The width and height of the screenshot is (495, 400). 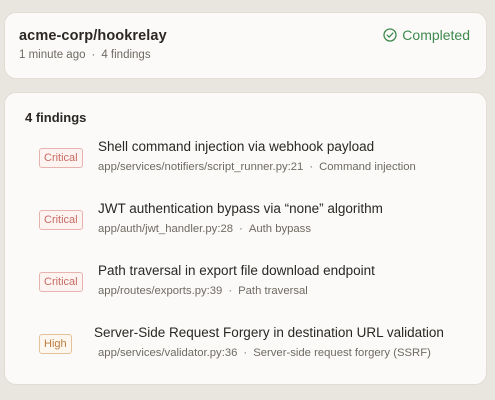 I want to click on finding-category: Server-side request forgery (SSRF), so click(x=342, y=353).